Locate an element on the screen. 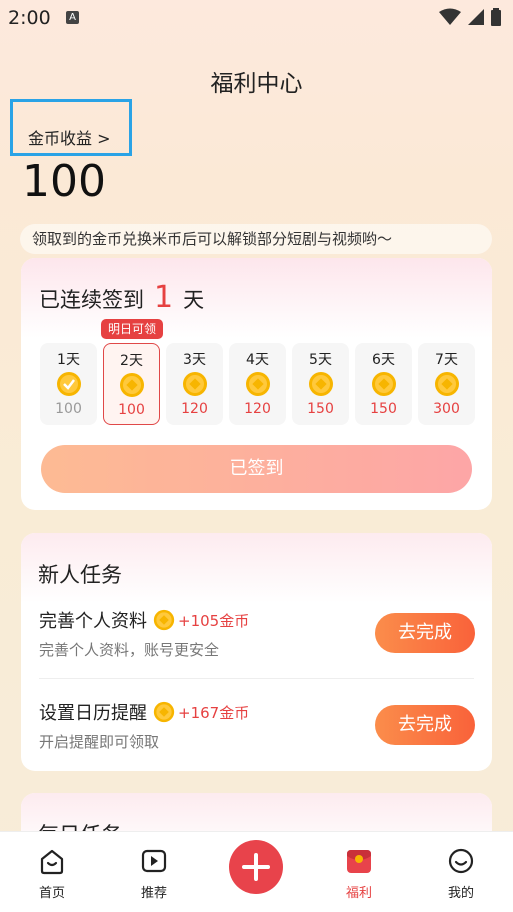  nav-label: 福利 is located at coordinates (358, 893).